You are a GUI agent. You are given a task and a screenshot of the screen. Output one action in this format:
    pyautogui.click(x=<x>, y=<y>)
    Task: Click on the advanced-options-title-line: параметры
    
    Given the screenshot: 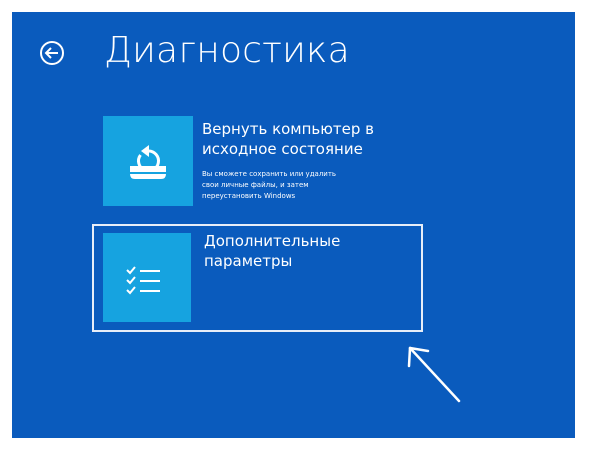 What is the action you would take?
    pyautogui.click(x=248, y=261)
    